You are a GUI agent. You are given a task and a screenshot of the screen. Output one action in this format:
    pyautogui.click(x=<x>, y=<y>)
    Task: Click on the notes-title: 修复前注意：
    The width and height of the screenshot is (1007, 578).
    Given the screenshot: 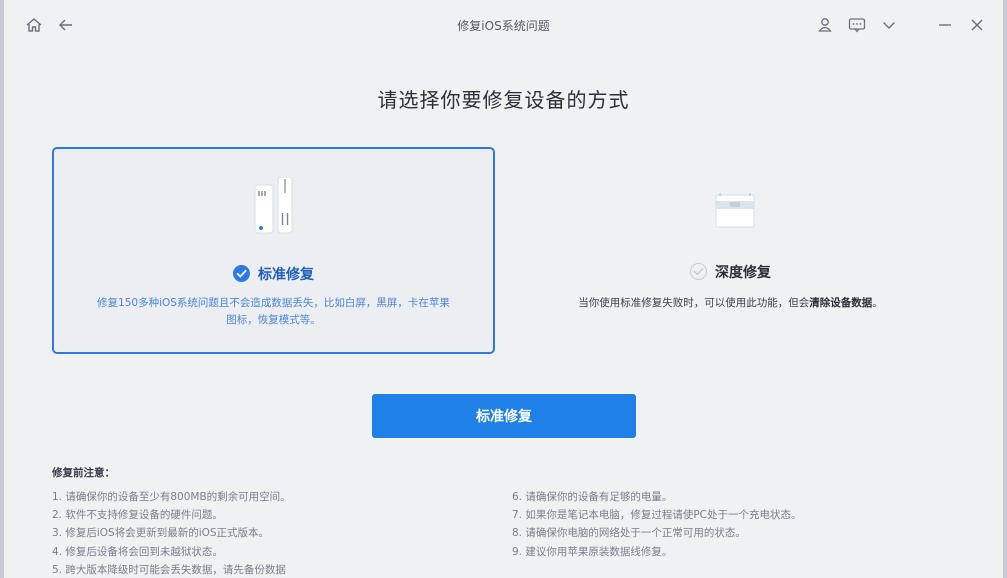 What is the action you would take?
    pyautogui.click(x=83, y=473)
    